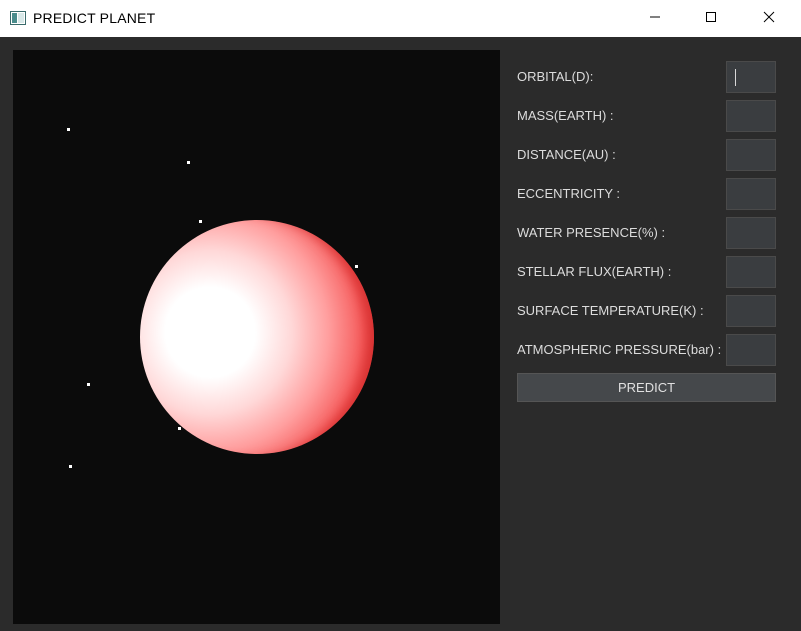  What do you see at coordinates (751, 155) in the screenshot?
I see `distance-input` at bounding box center [751, 155].